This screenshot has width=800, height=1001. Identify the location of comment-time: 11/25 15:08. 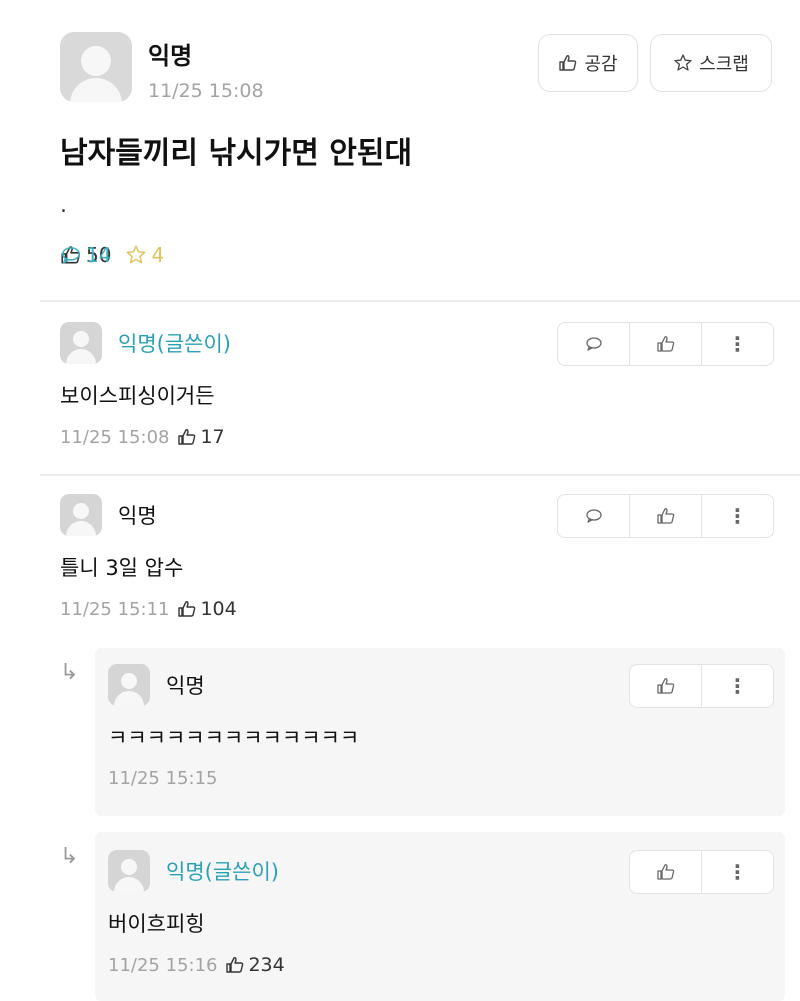
(115, 437).